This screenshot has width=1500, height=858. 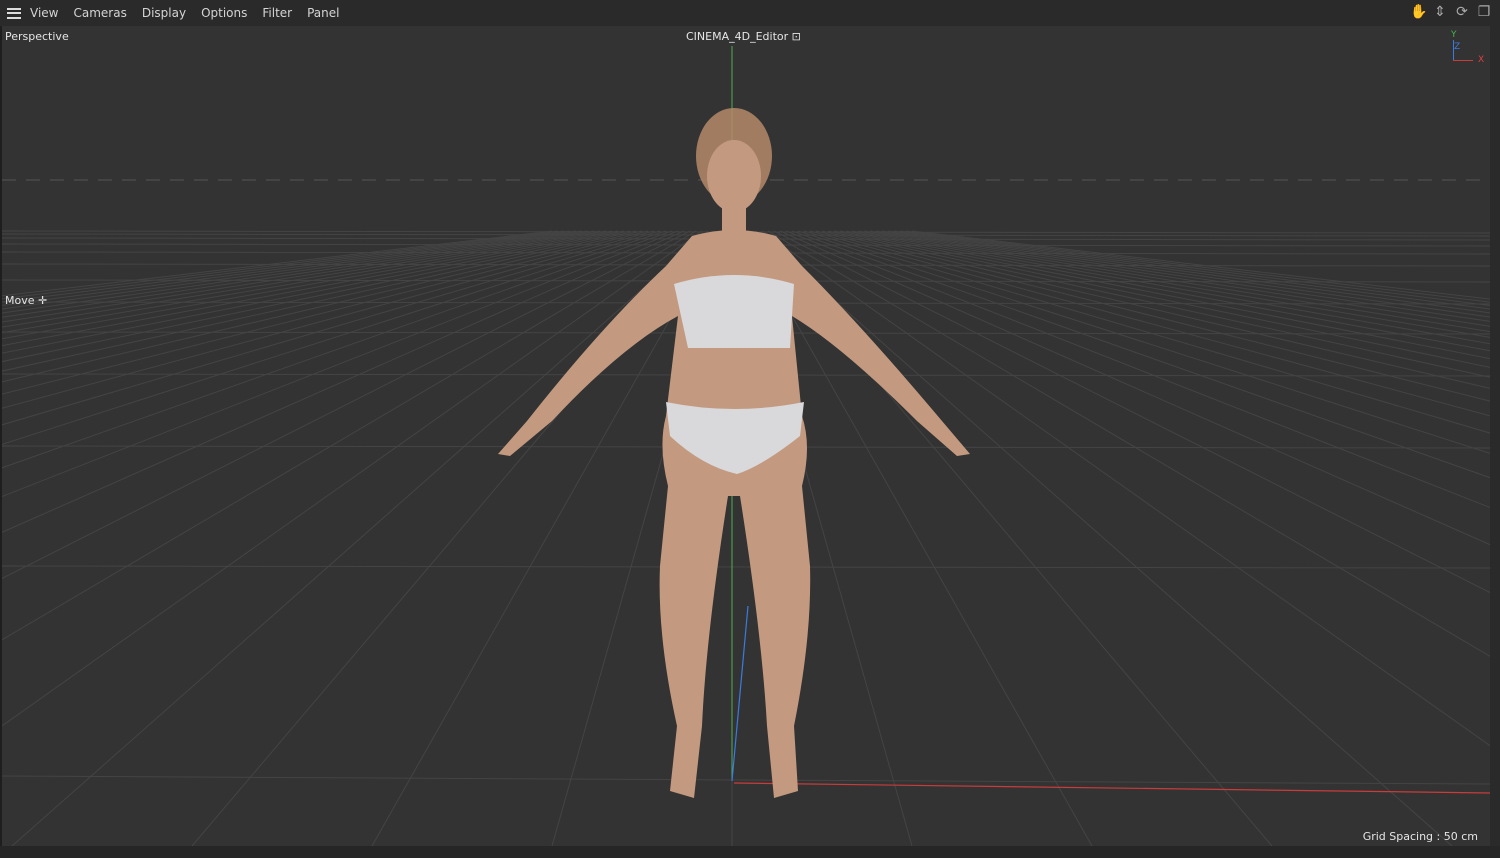 What do you see at coordinates (20, 300) in the screenshot?
I see `tool-label-text: Move` at bounding box center [20, 300].